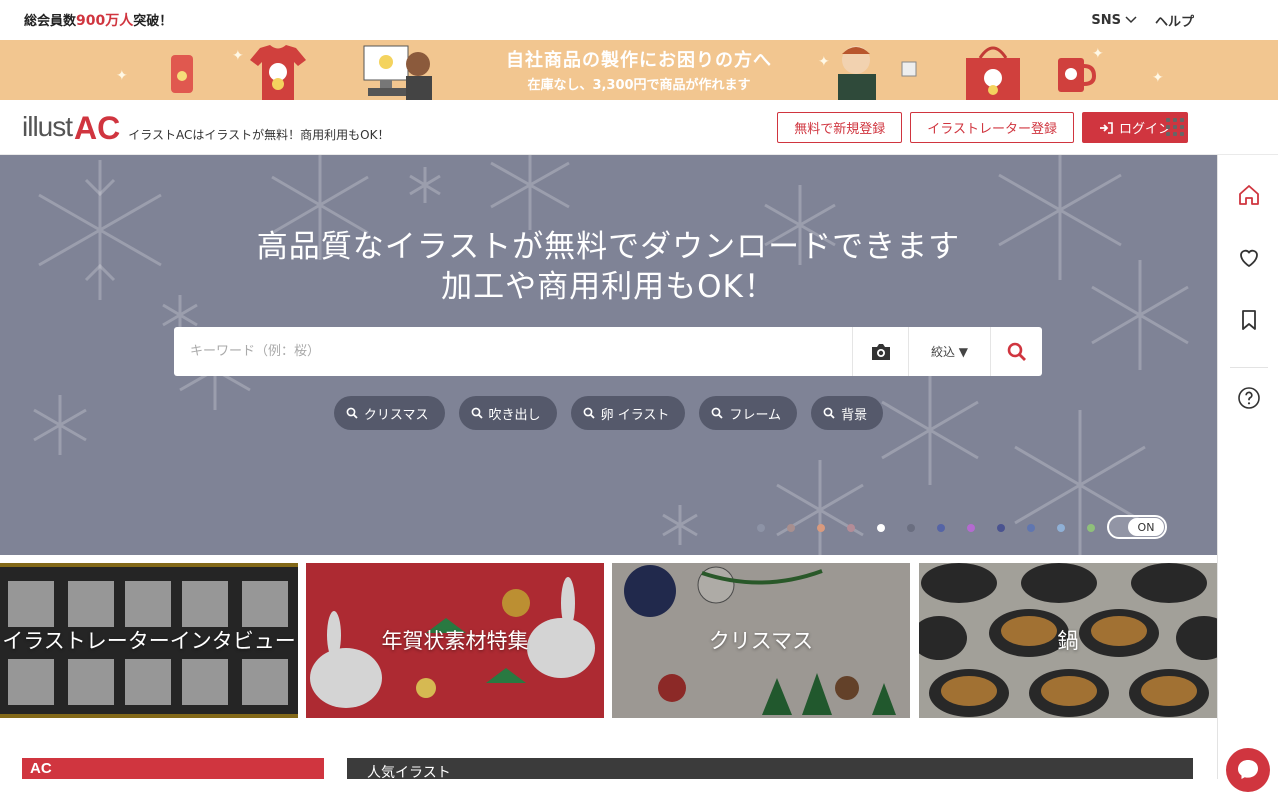  What do you see at coordinates (854, 415) in the screenshot?
I see `keyword-chip-label: 背景` at bounding box center [854, 415].